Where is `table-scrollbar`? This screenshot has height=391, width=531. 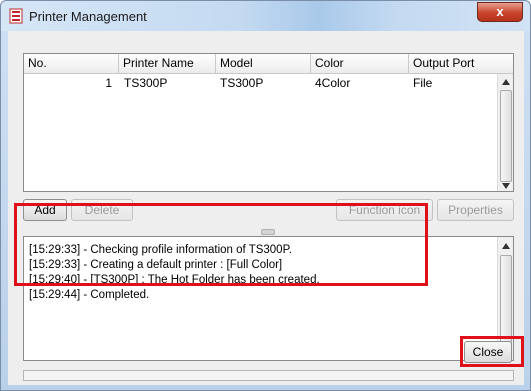
table-scrollbar is located at coordinates (505, 132).